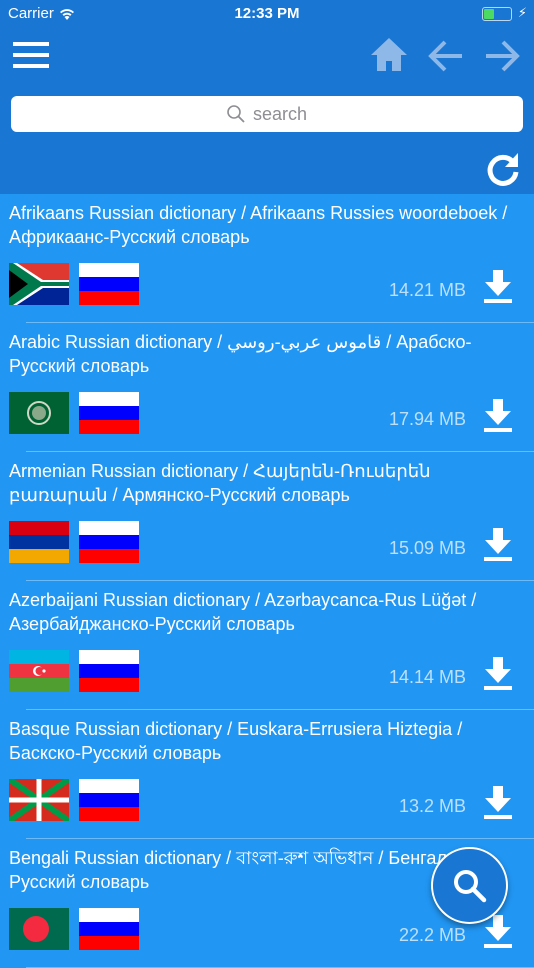  What do you see at coordinates (522, 12) in the screenshot?
I see `charging-icon: ⚡` at bounding box center [522, 12].